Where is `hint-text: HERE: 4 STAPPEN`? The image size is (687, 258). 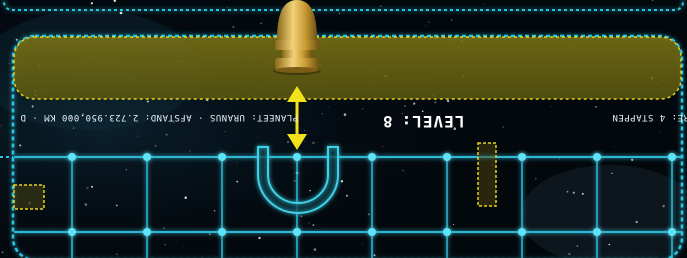
hint-text: HERE: 4 STAPPEN is located at coordinates (649, 117).